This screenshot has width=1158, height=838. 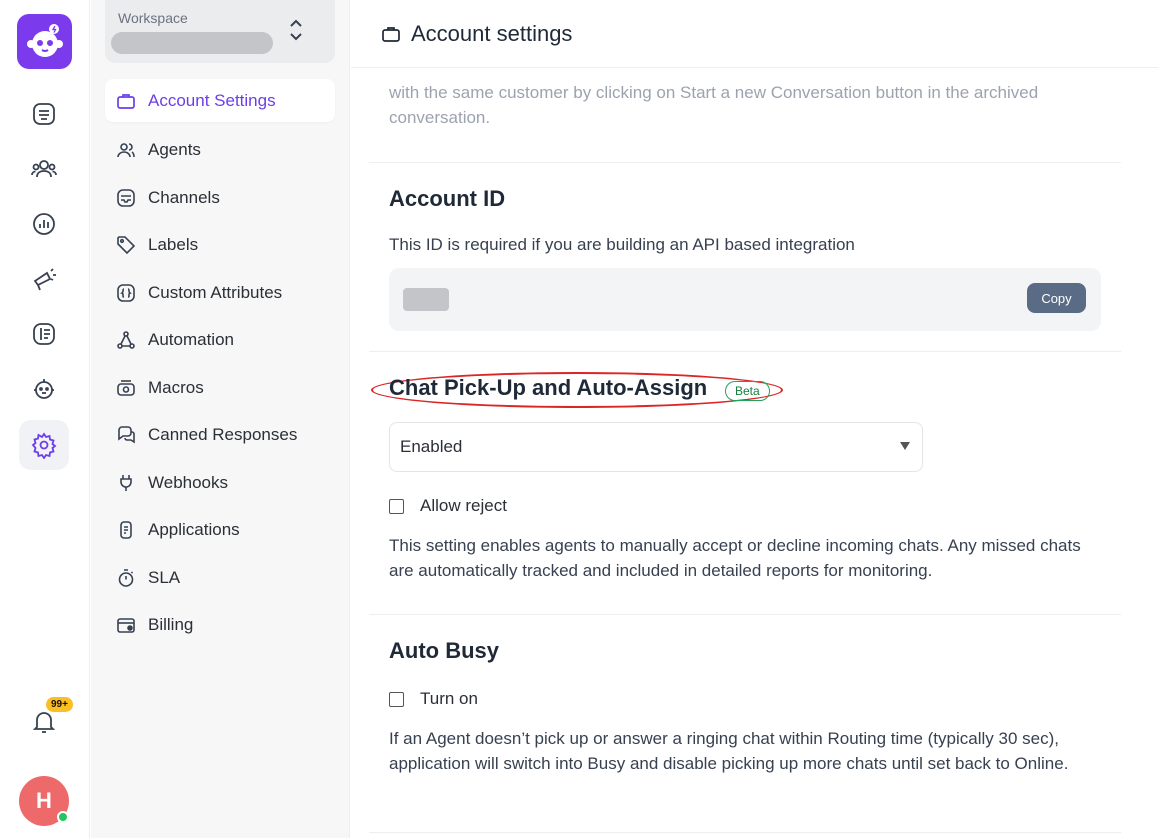 I want to click on contacts-icon, so click(x=44, y=169).